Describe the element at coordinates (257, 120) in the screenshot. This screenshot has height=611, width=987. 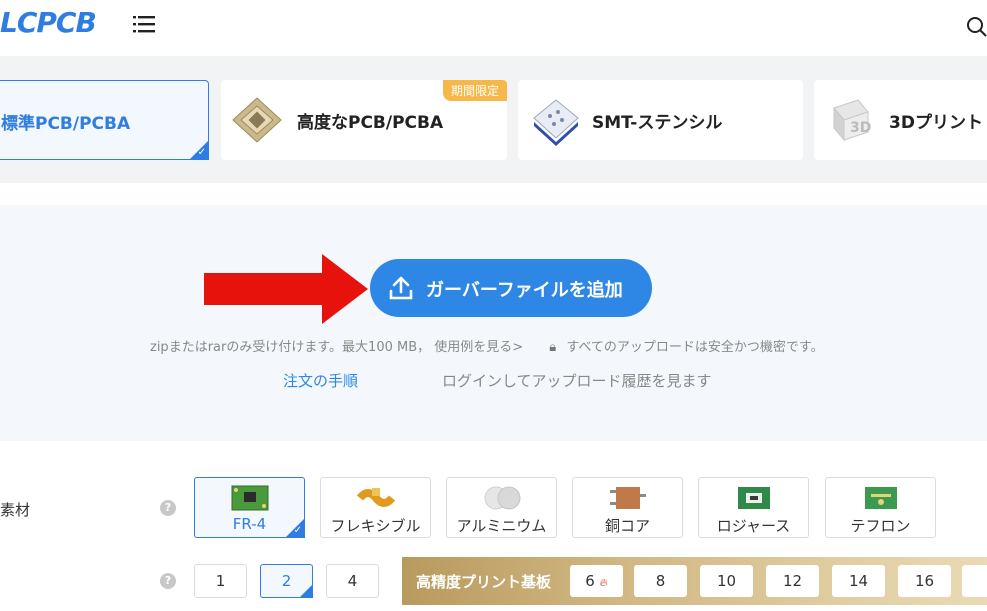
I see `advanced-pcb-icon` at that location.